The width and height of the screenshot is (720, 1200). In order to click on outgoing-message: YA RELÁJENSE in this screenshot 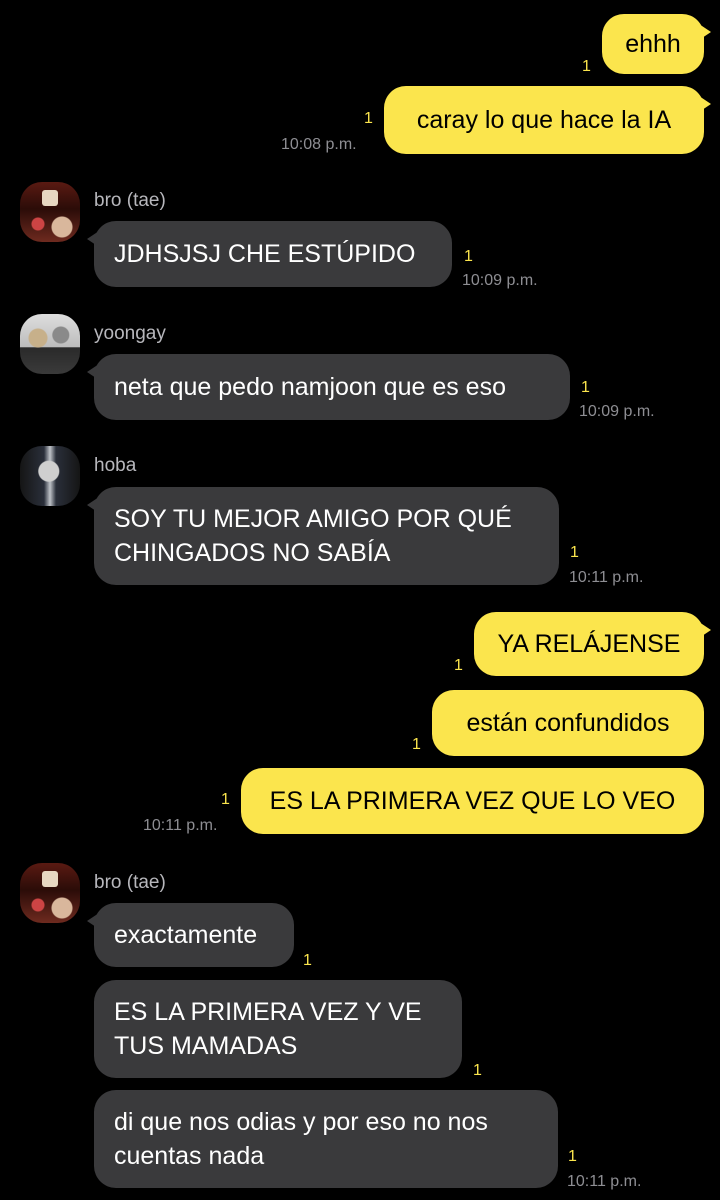, I will do `click(592, 644)`.